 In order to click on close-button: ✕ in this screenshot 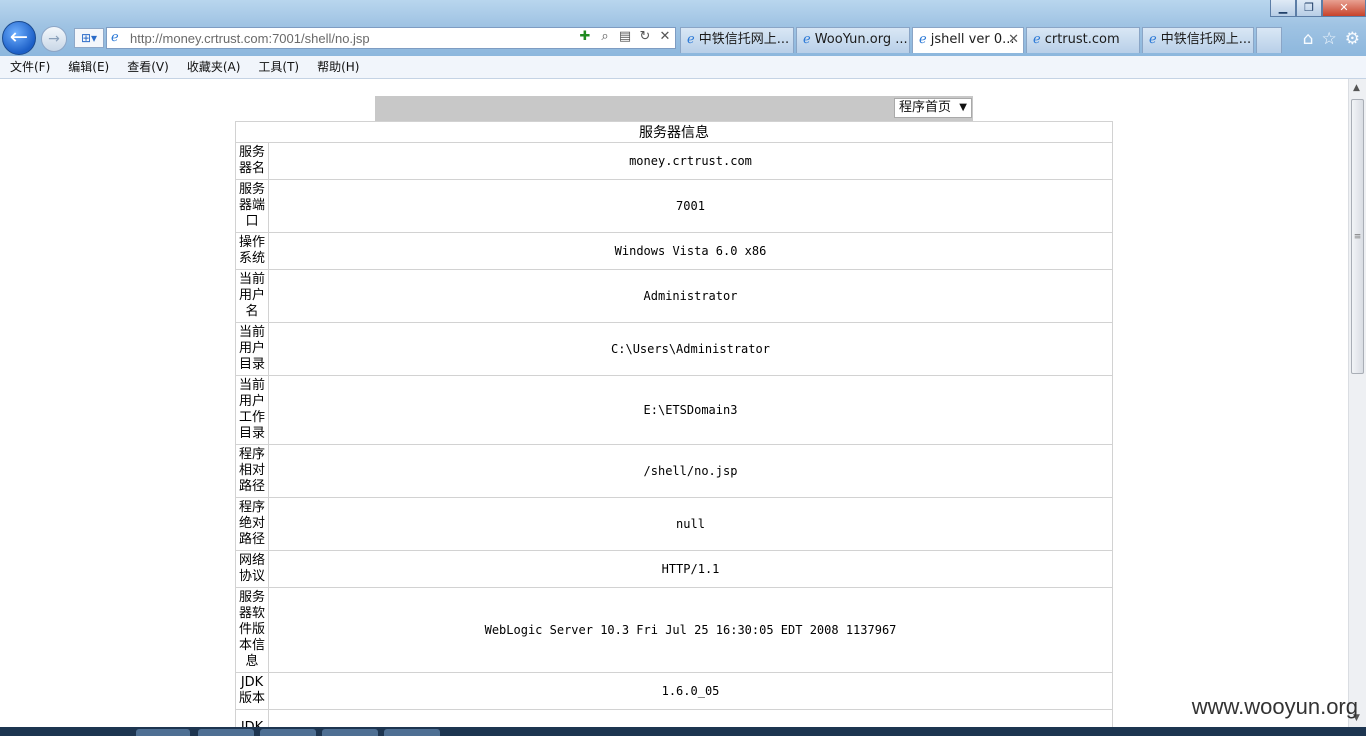, I will do `click(1344, 8)`.